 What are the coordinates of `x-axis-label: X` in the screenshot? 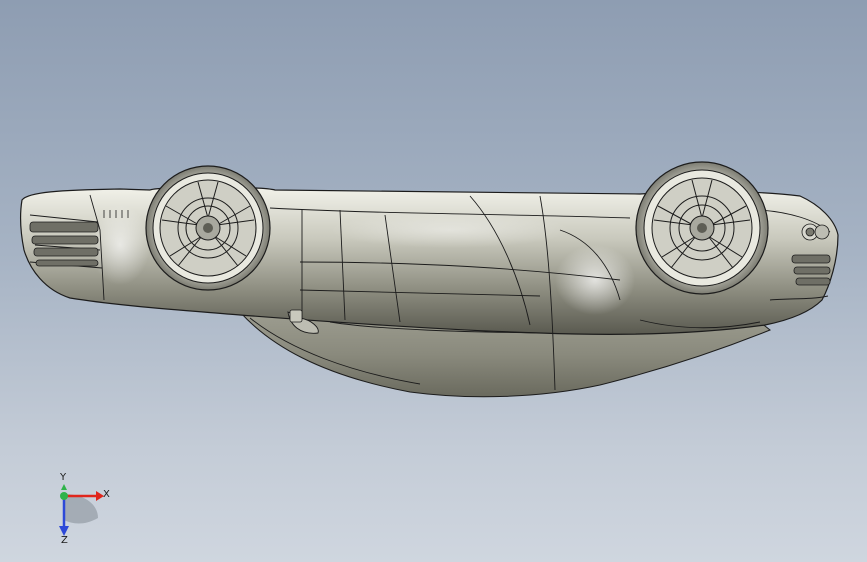 It's located at (106, 494).